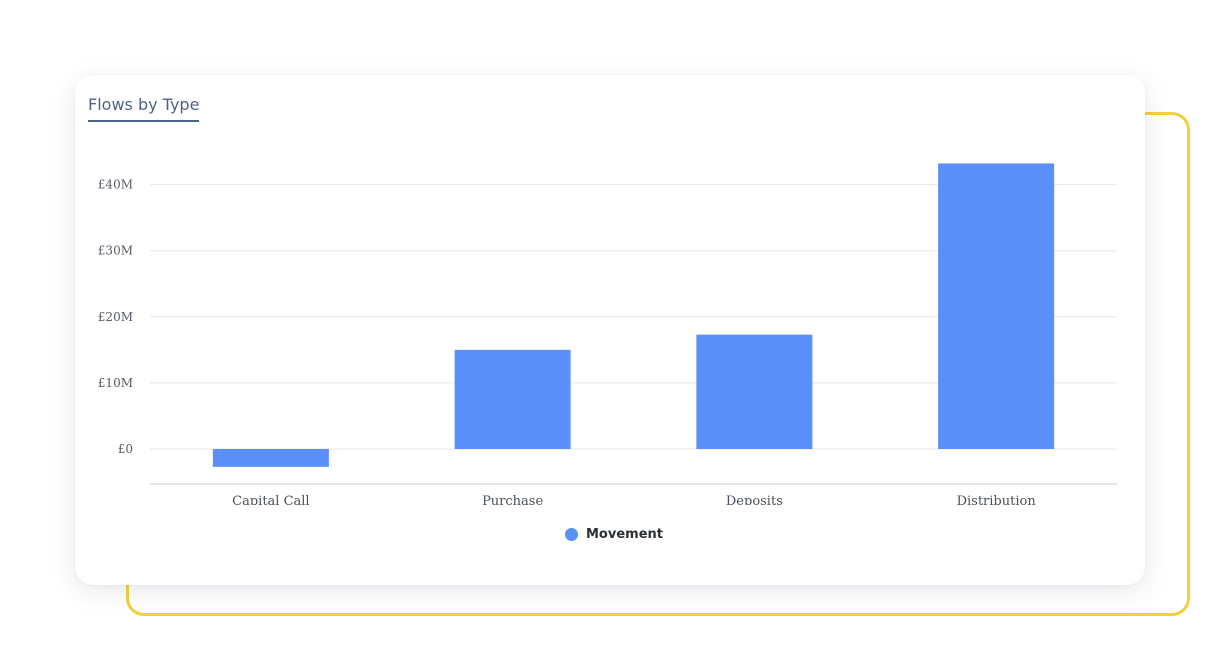  Describe the element at coordinates (996, 306) in the screenshot. I see `bar-distribution` at that location.